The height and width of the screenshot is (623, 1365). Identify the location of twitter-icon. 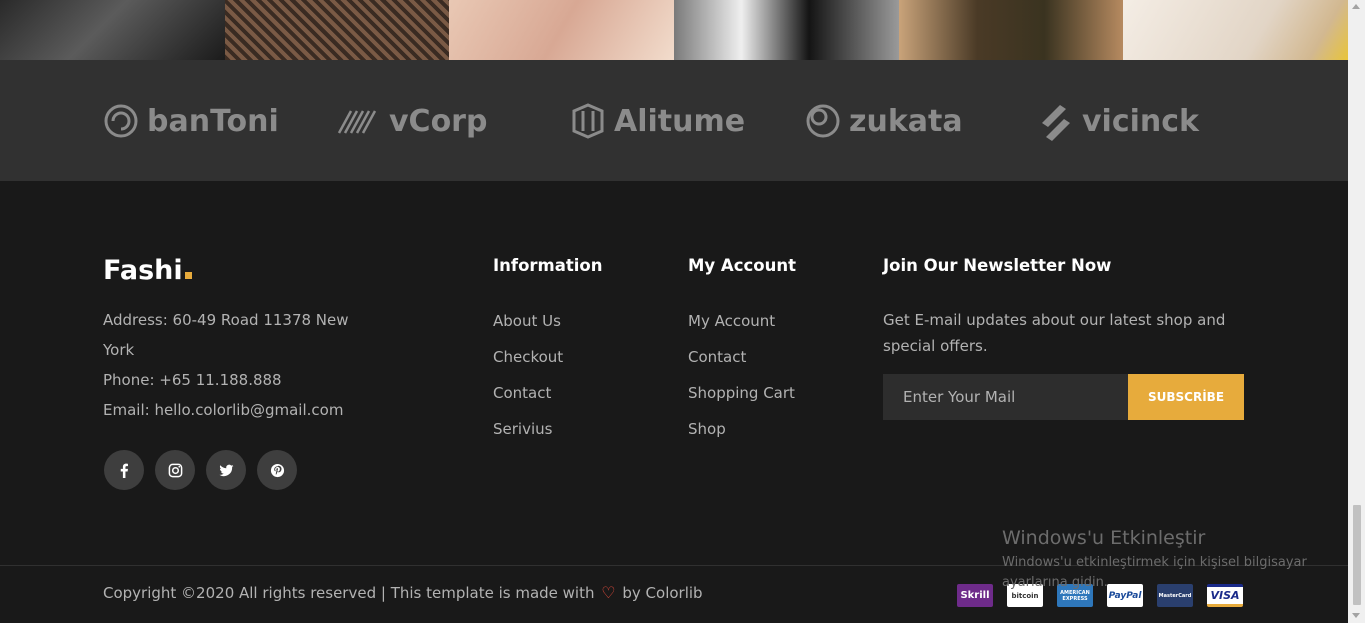
(226, 470).